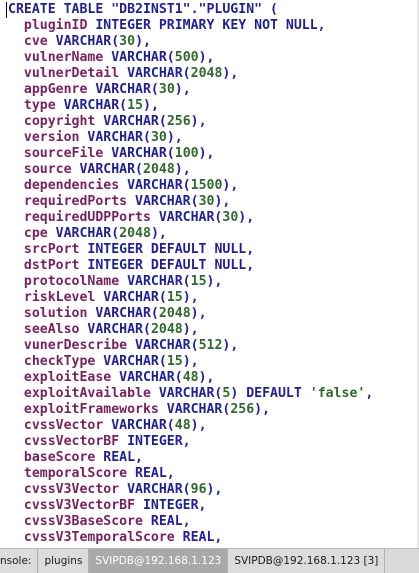 The image size is (419, 573). I want to click on code-token: vulnerName, so click(60, 57).